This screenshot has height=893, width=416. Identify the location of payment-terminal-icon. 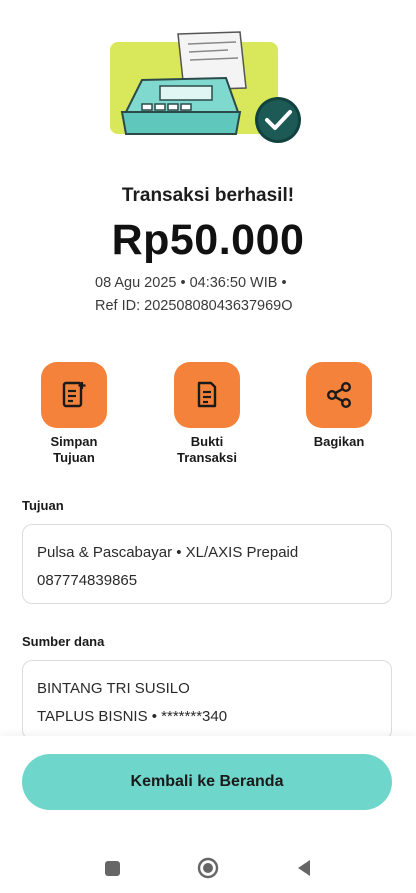
(205, 87).